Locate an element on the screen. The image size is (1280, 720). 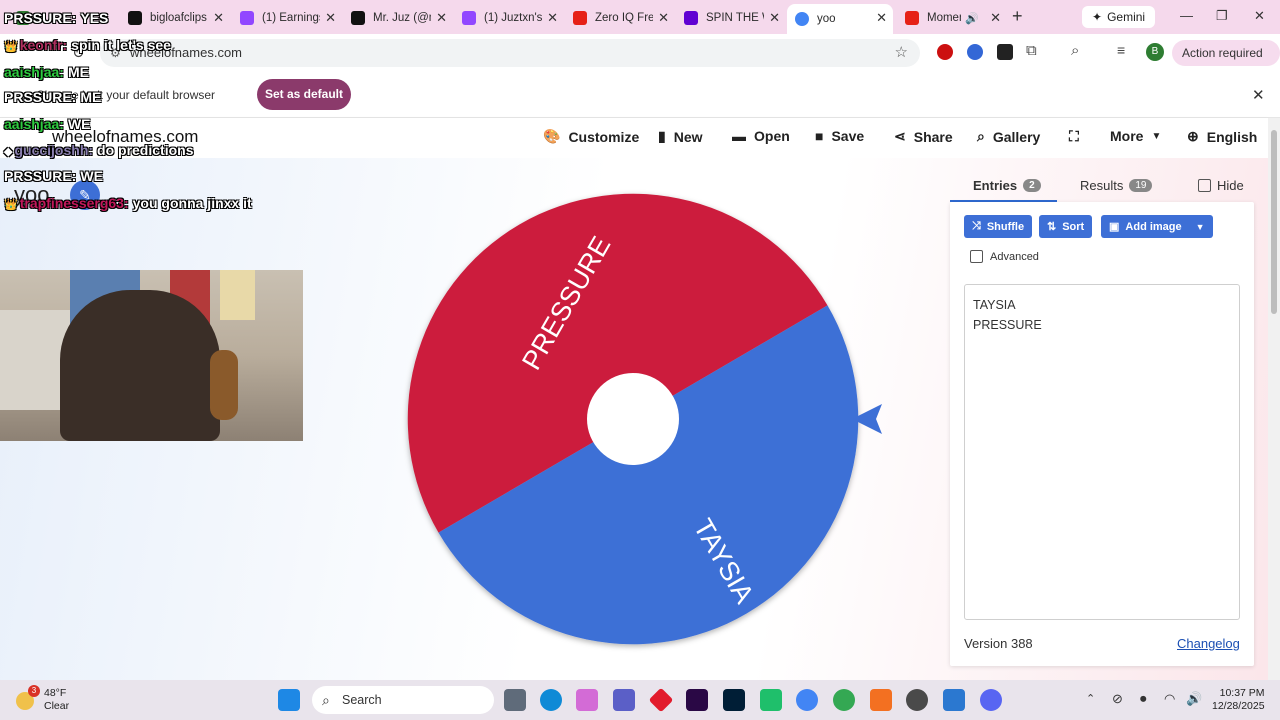
language-button: ⊕ English is located at coordinates (1222, 136).